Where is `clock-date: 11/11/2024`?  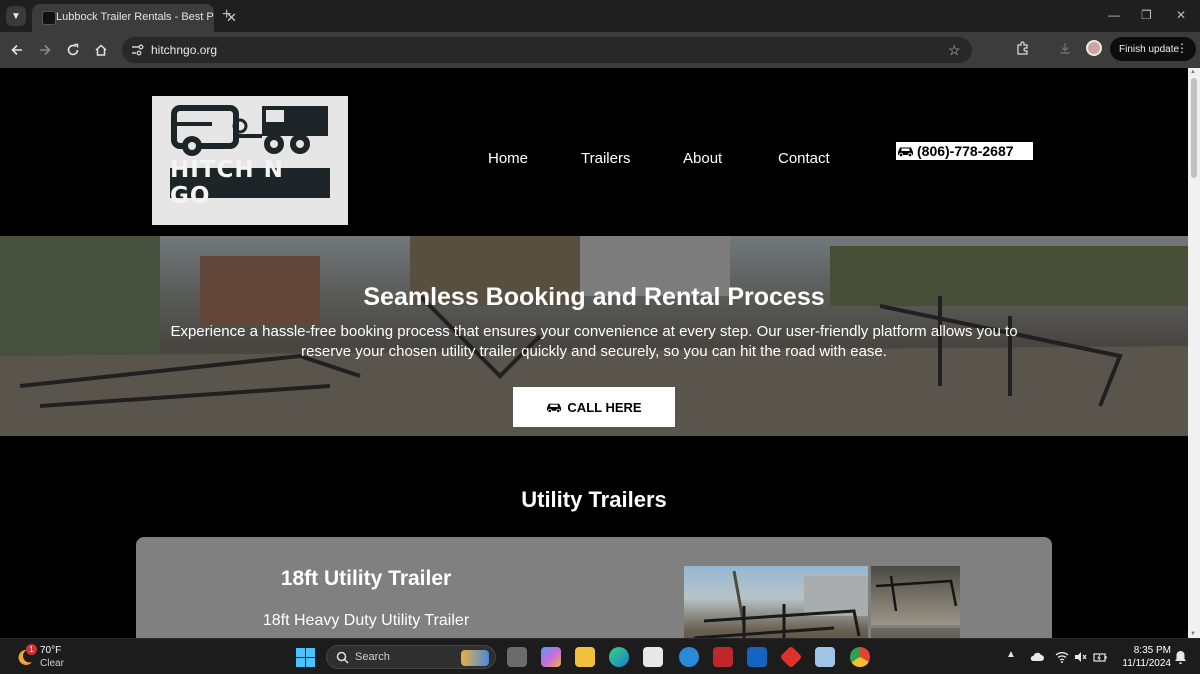 clock-date: 11/11/2024 is located at coordinates (1143, 663).